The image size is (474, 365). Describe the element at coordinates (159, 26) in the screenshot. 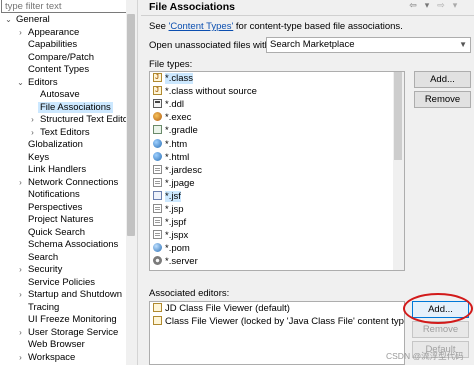

I see `description-prefix: See` at that location.